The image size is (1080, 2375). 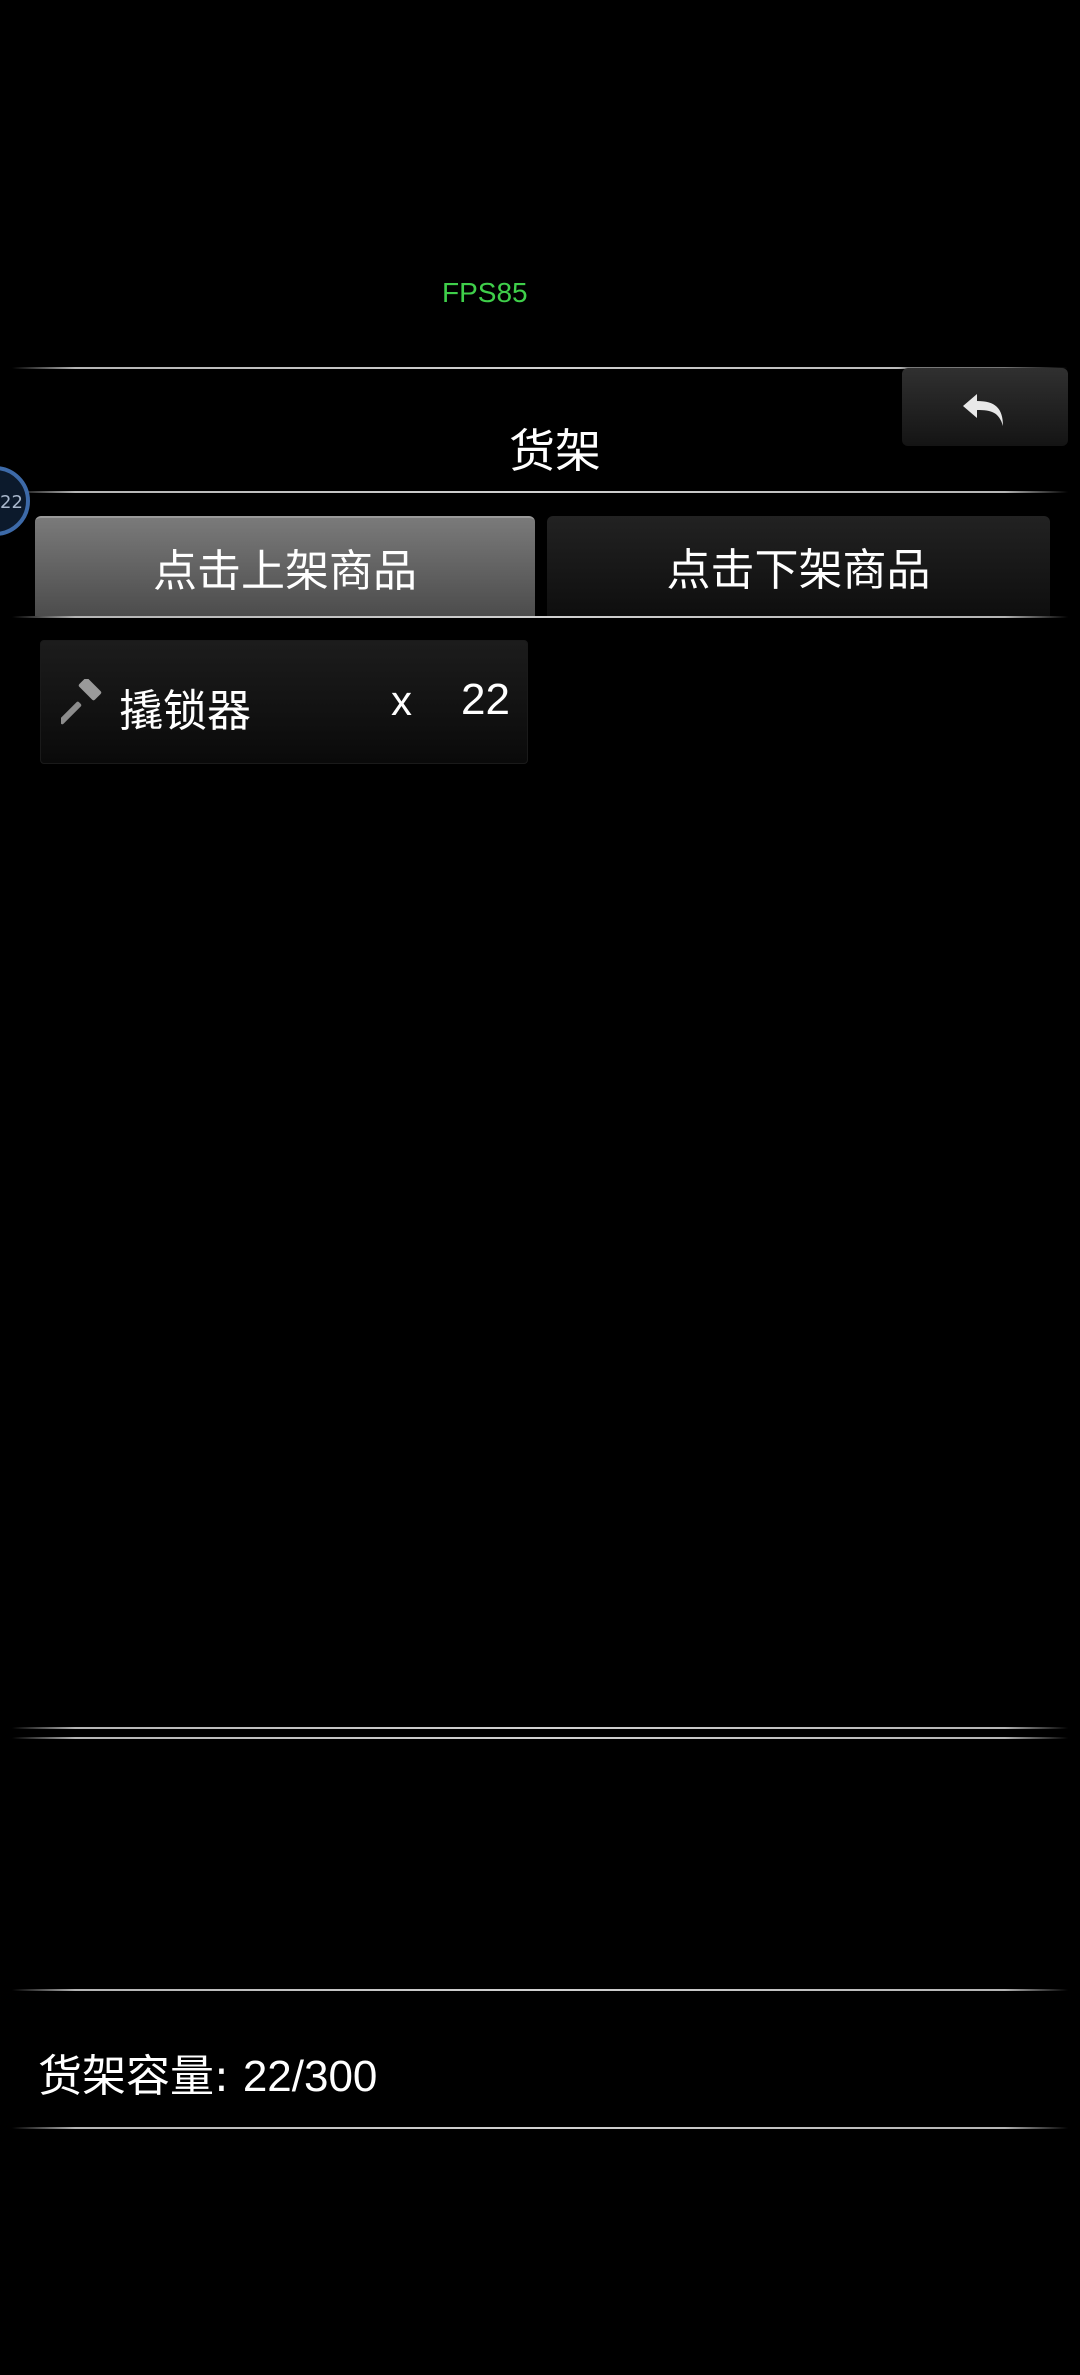 I want to click on avatar-level: 22, so click(x=11, y=502).